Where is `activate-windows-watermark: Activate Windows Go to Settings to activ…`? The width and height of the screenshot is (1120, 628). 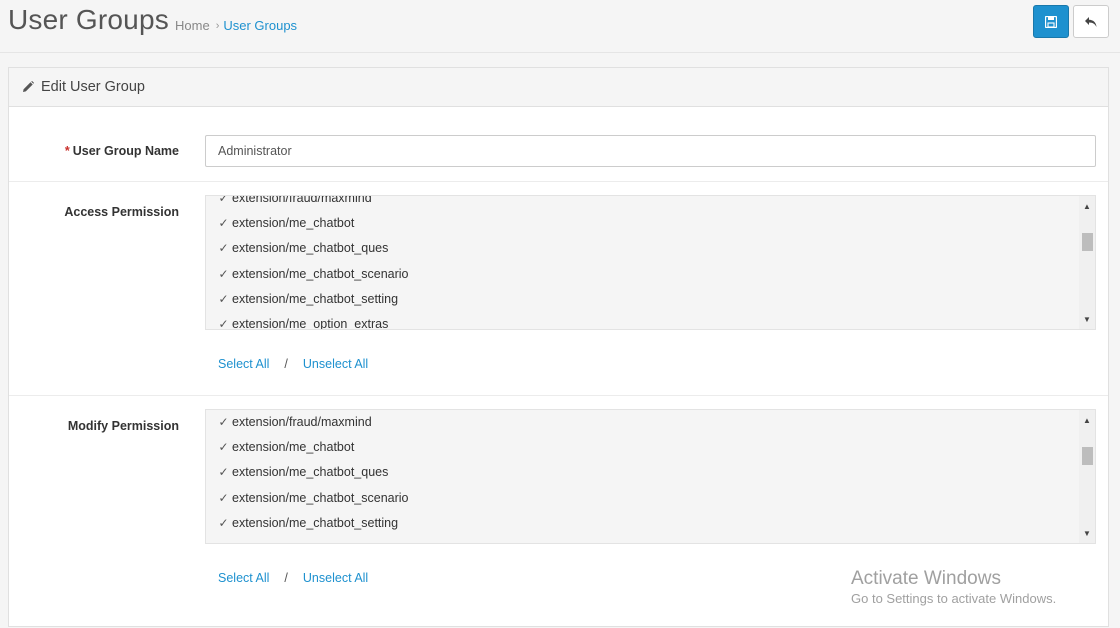 activate-windows-watermark: Activate Windows Go to Settings to activ… is located at coordinates (953, 587).